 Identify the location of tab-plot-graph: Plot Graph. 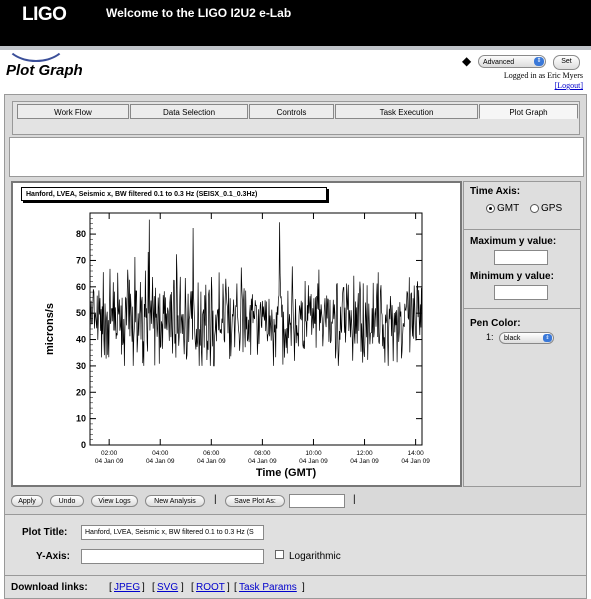
(528, 111).